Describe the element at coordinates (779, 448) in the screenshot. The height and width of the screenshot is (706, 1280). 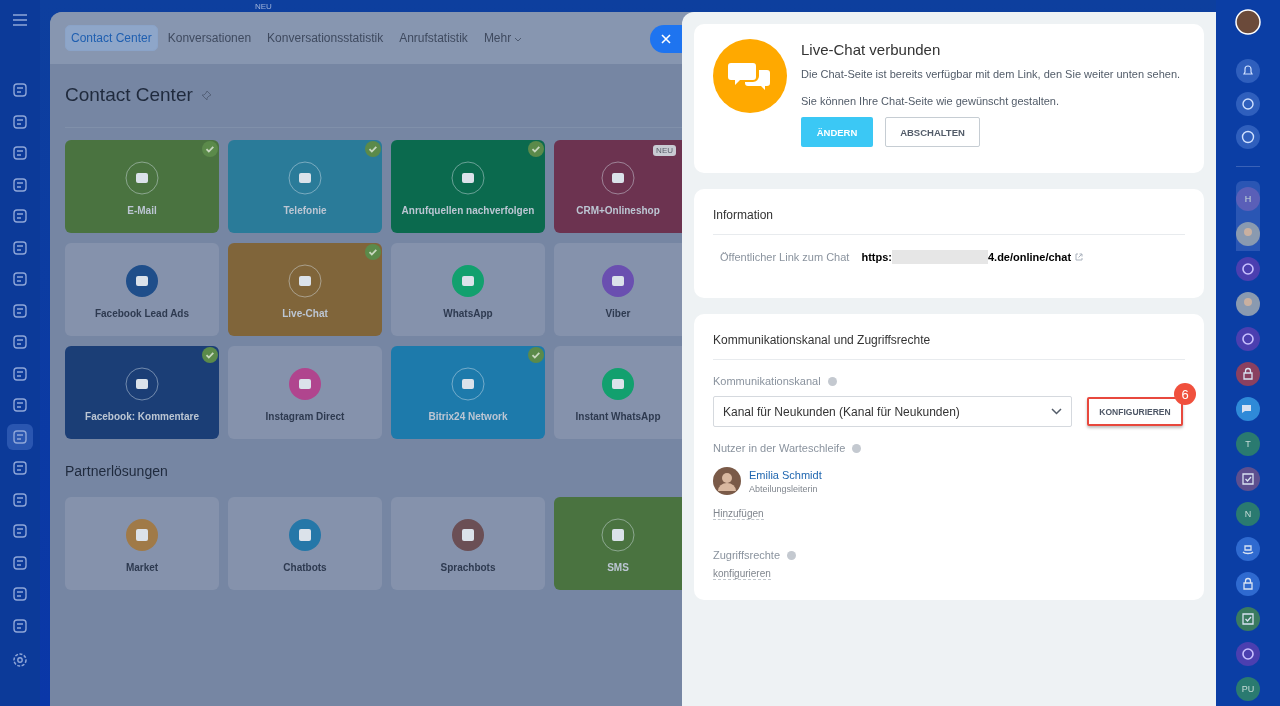
I see `field-label: Nutzer in der Warteschleife` at that location.